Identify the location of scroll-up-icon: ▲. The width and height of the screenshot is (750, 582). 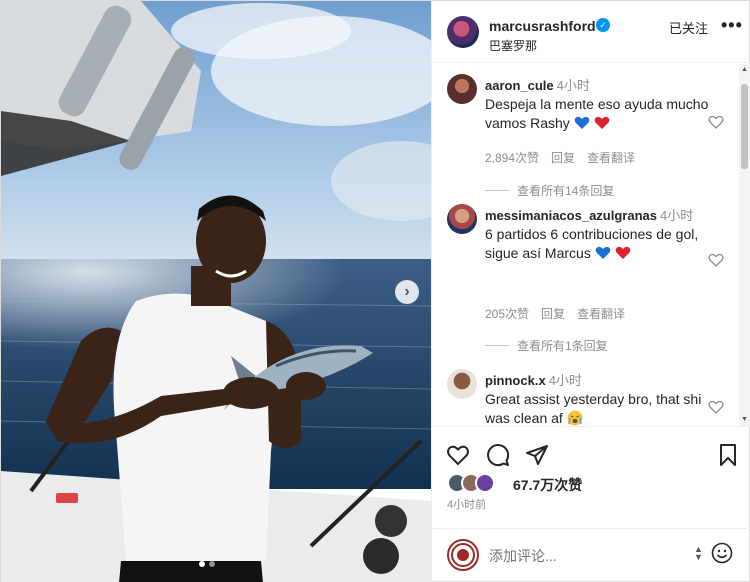
(744, 69).